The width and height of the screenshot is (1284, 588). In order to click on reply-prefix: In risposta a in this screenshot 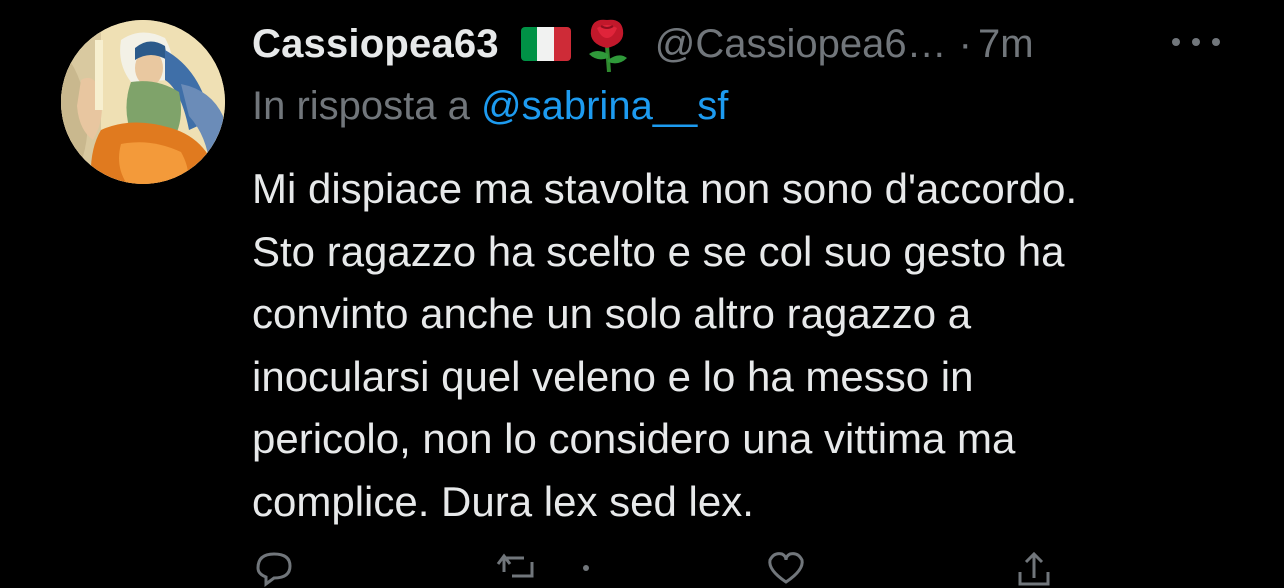, I will do `click(361, 106)`.